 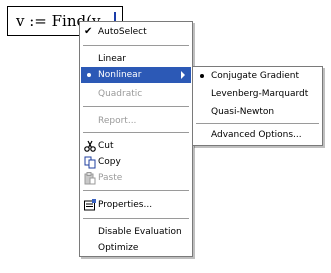 I want to click on menu-item-autoselect: ✔ AutoSelect, so click(x=136, y=32).